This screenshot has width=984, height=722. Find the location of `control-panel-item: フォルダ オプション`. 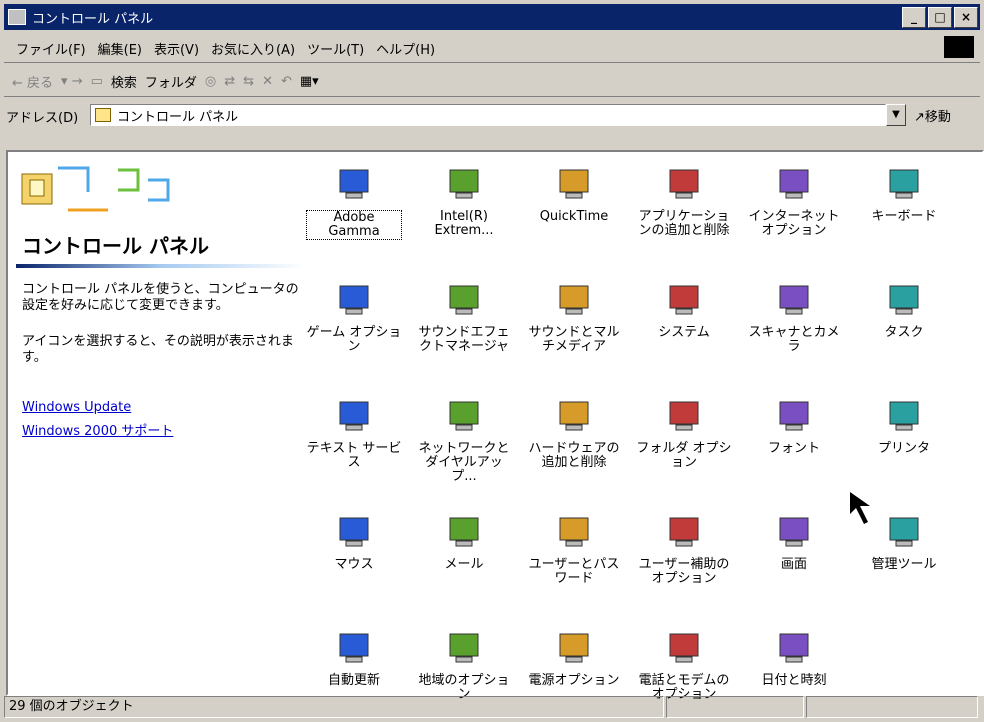

control-panel-item: フォルダ オプション is located at coordinates (684, 434).